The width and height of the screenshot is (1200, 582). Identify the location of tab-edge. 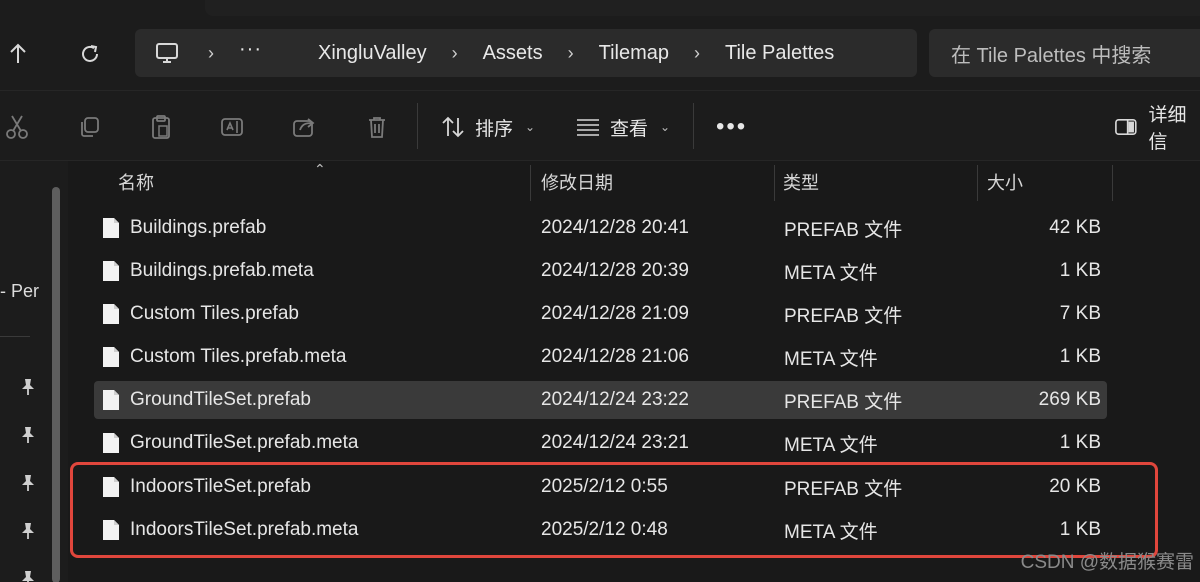
(702, 8).